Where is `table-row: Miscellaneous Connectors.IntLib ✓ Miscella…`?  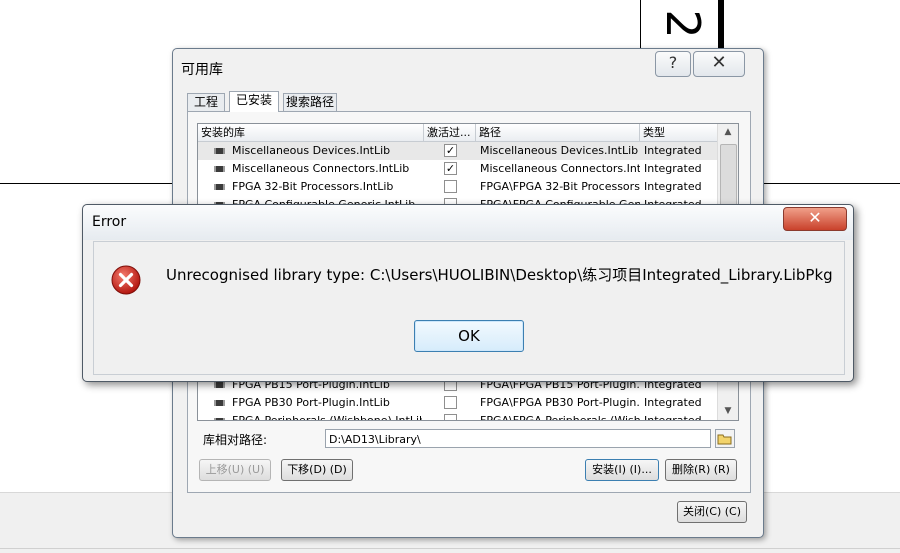 table-row: Miscellaneous Connectors.IntLib ✓ Miscella… is located at coordinates (458, 169).